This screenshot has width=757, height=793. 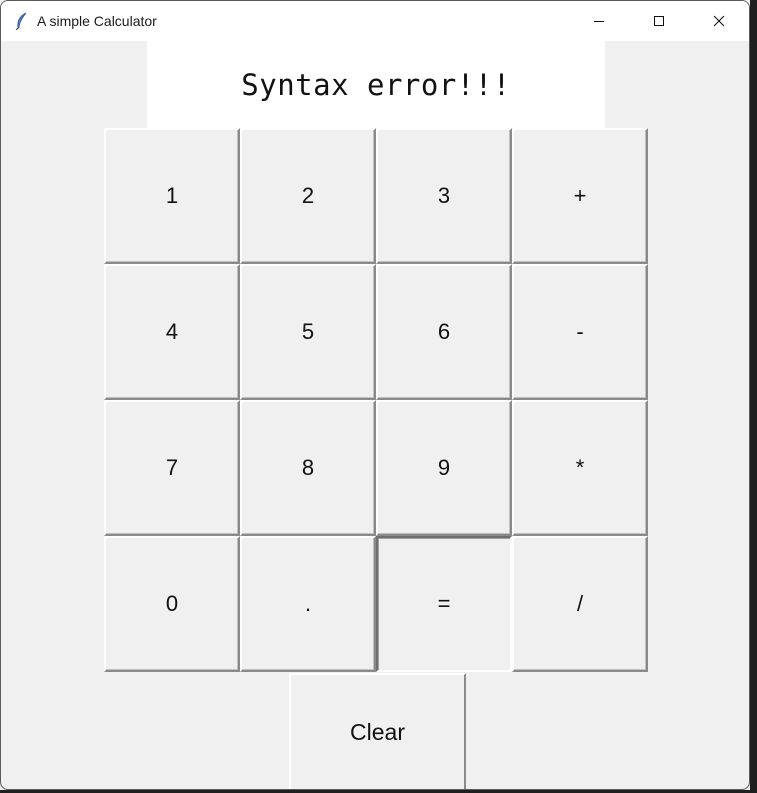 I want to click on window-title: A simple Calculator, so click(x=97, y=21).